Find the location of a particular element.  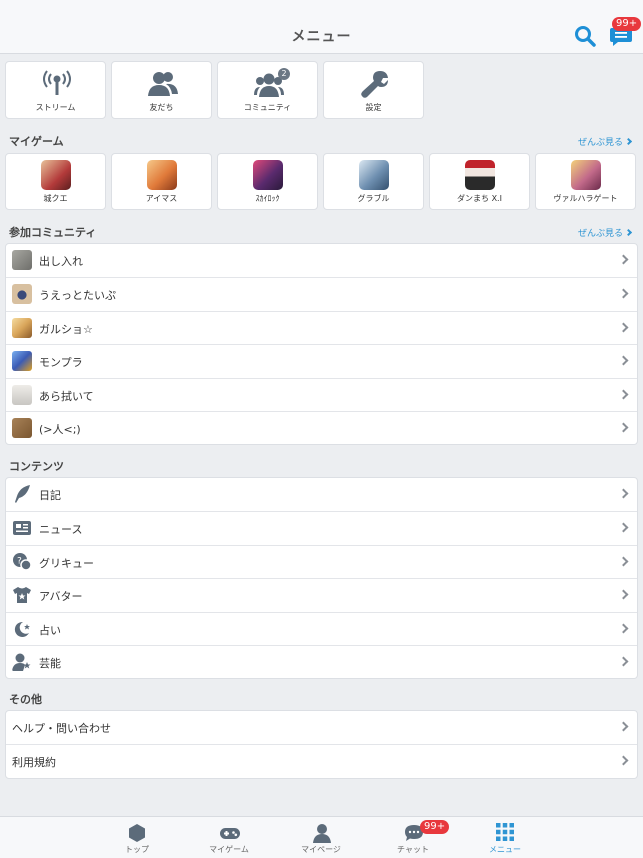

tab-label: マイゲーム is located at coordinates (229, 849).